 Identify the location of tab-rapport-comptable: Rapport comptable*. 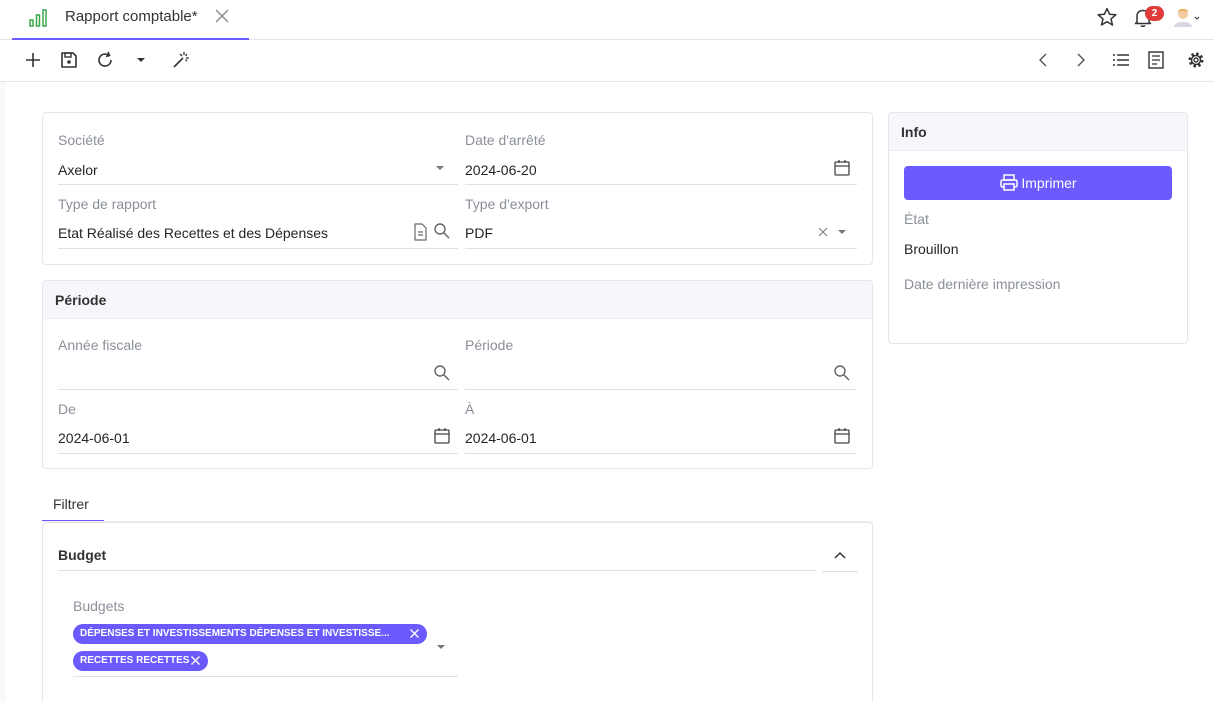
(130, 20).